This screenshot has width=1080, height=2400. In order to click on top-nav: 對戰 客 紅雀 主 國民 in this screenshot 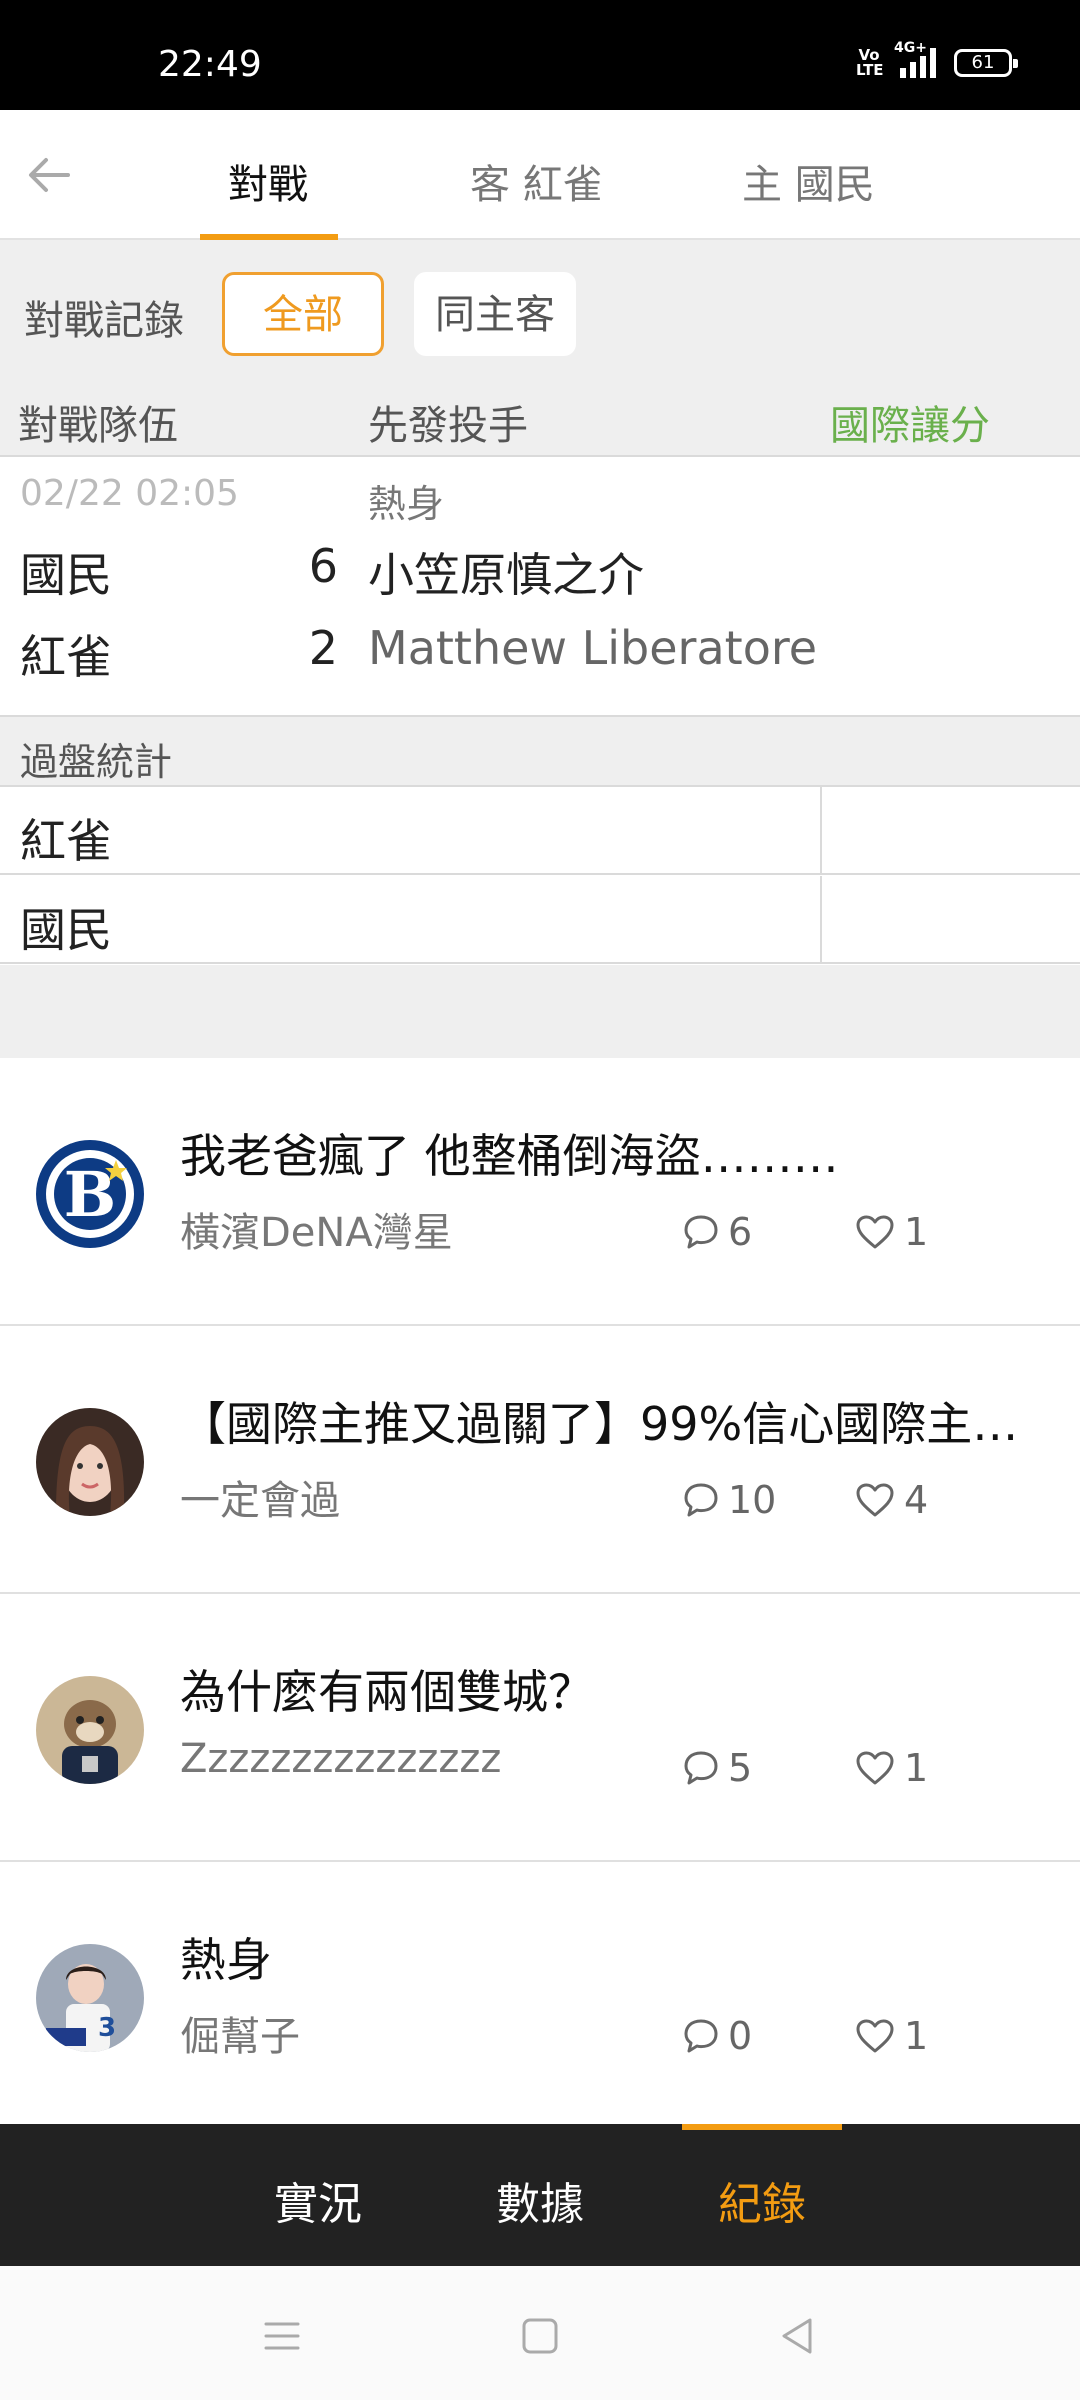, I will do `click(540, 175)`.